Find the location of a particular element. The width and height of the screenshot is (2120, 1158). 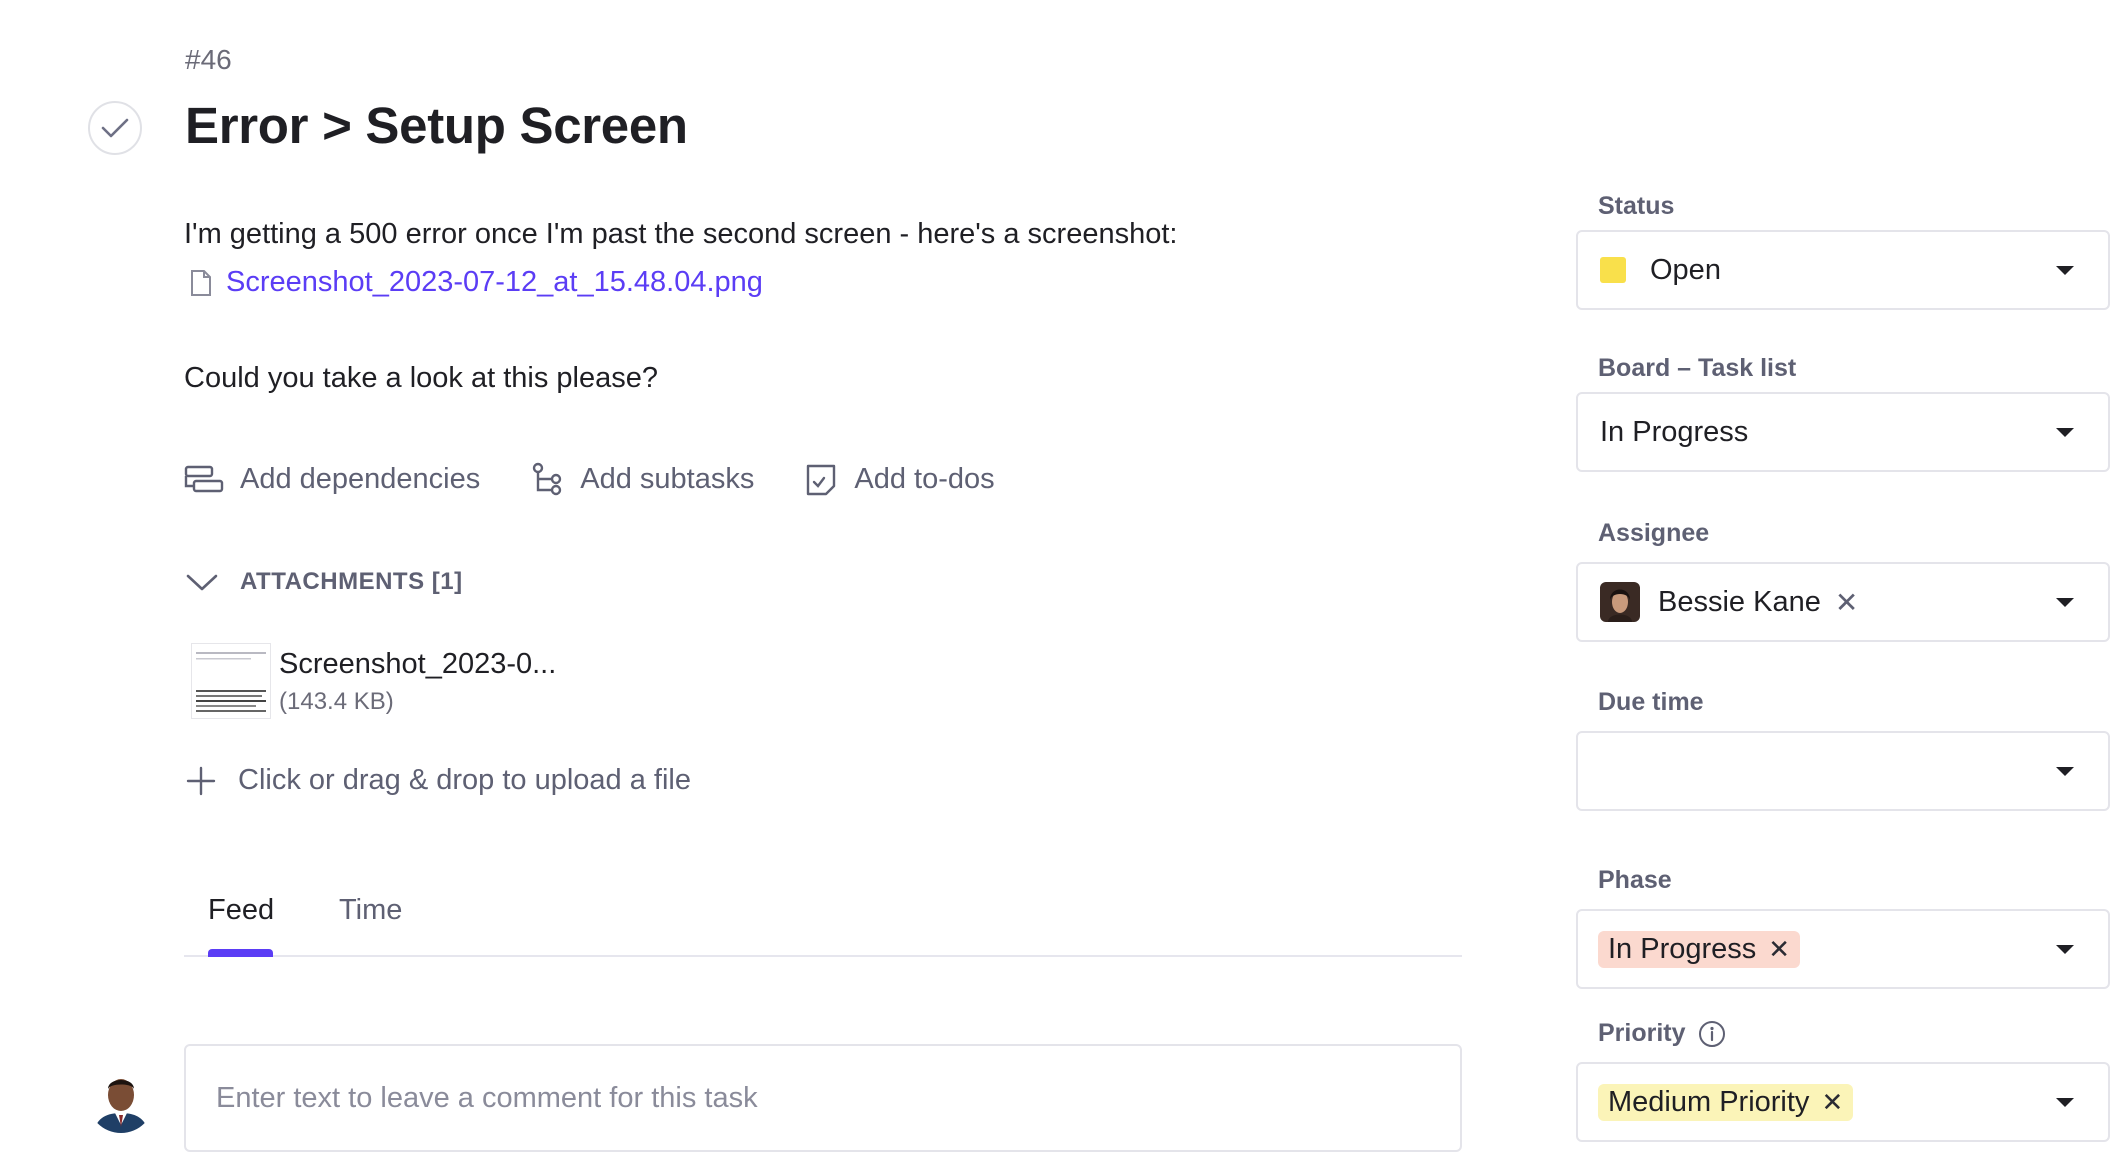

phase-value: In Progress is located at coordinates (1682, 948).